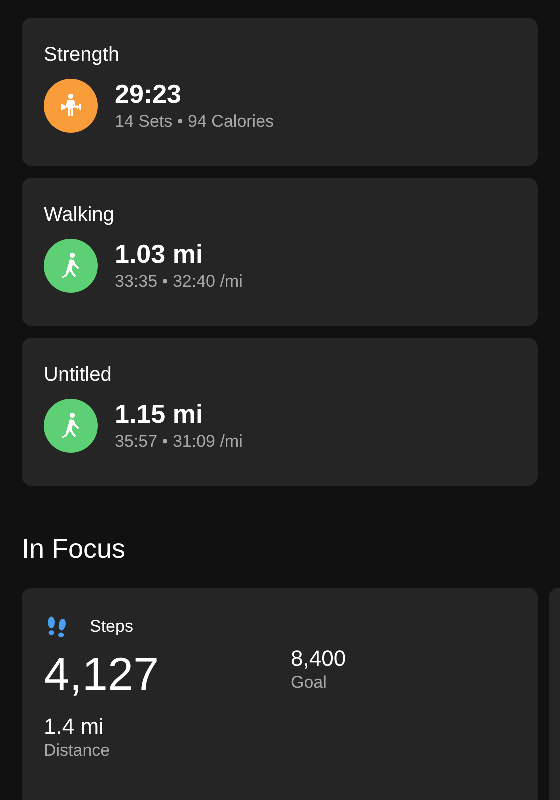 This screenshot has height=800, width=560. Describe the element at coordinates (194, 122) in the screenshot. I see `activity-details: 14 Sets • 94 Calories` at that location.